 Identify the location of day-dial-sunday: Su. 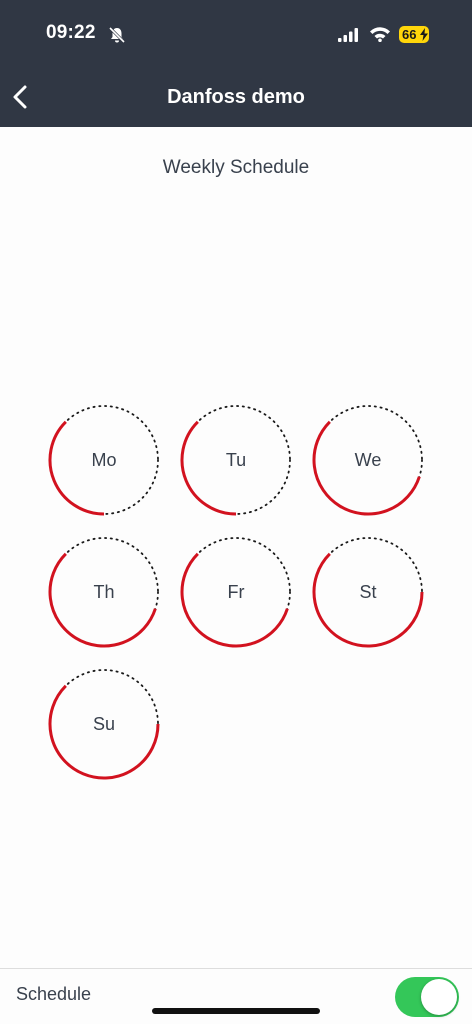
(104, 724).